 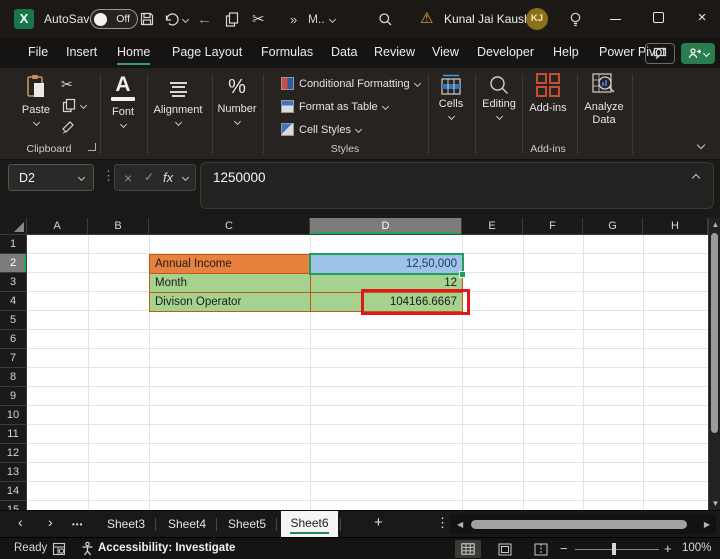 I want to click on maximize-button, so click(x=658, y=18).